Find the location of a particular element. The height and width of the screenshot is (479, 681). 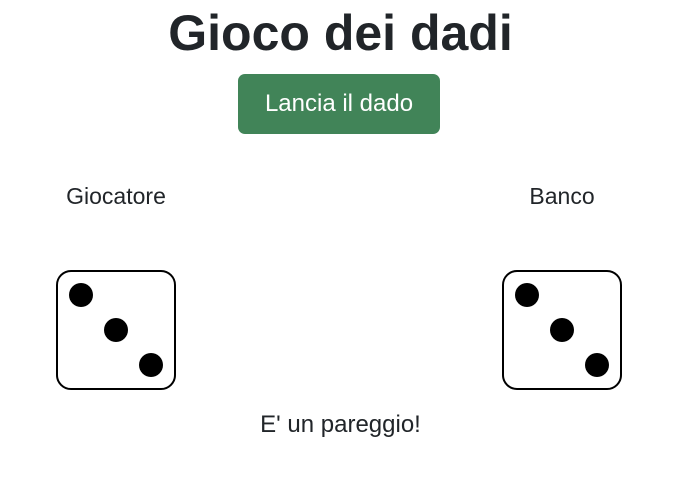

bank-die-icon is located at coordinates (562, 330).